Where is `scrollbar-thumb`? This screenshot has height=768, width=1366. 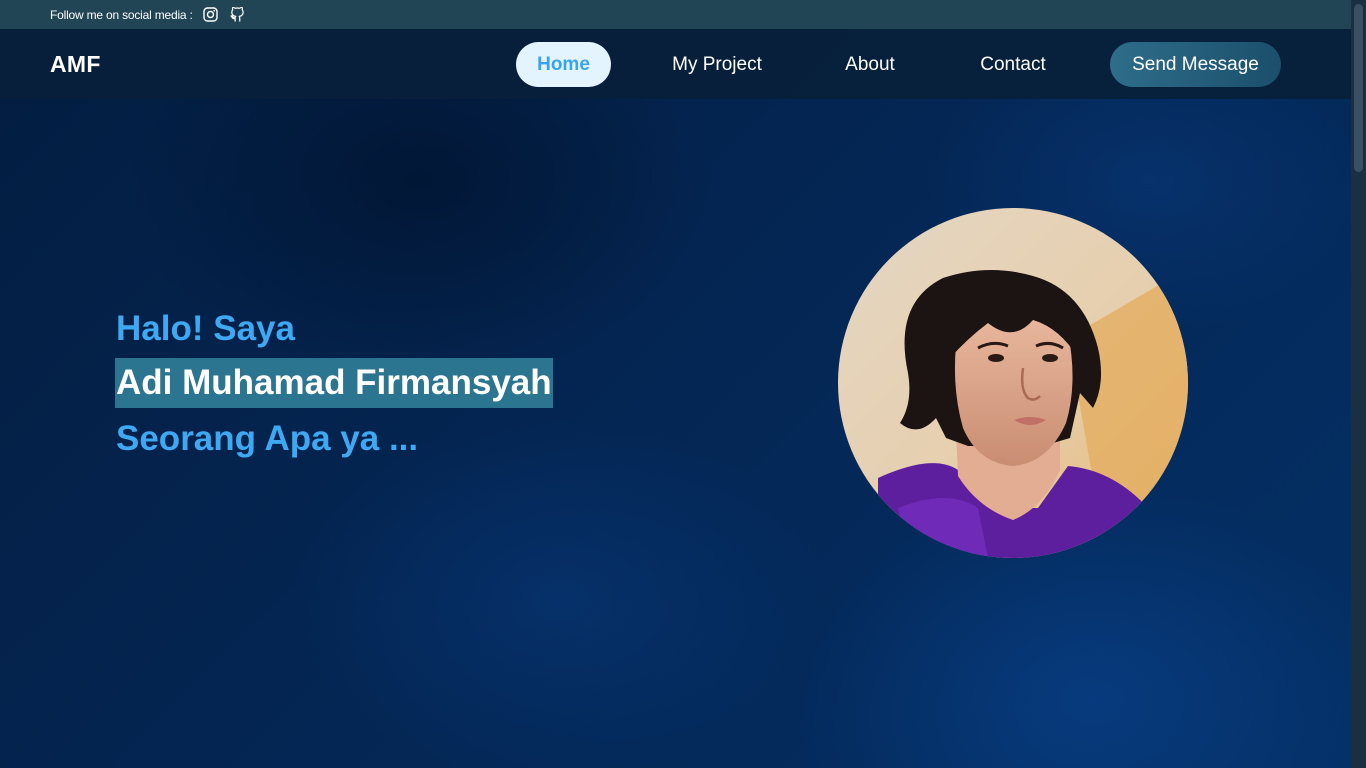 scrollbar-thumb is located at coordinates (1358, 88).